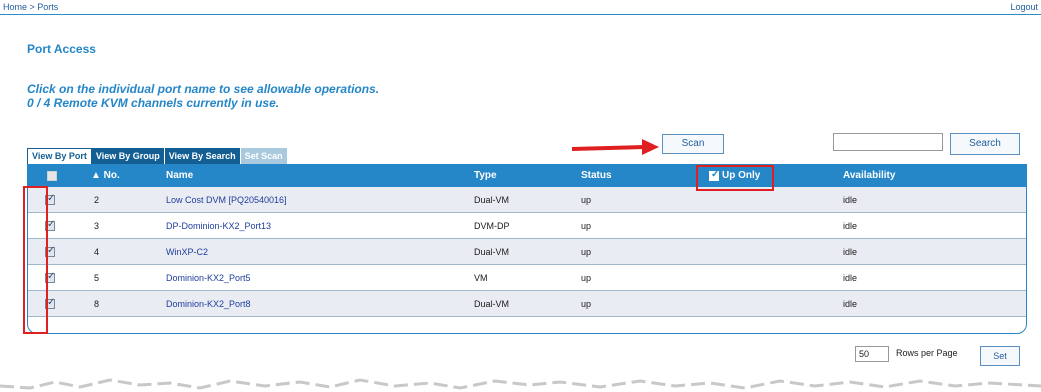 The image size is (1041, 392). I want to click on column-header-no: ▲ No., so click(105, 176).